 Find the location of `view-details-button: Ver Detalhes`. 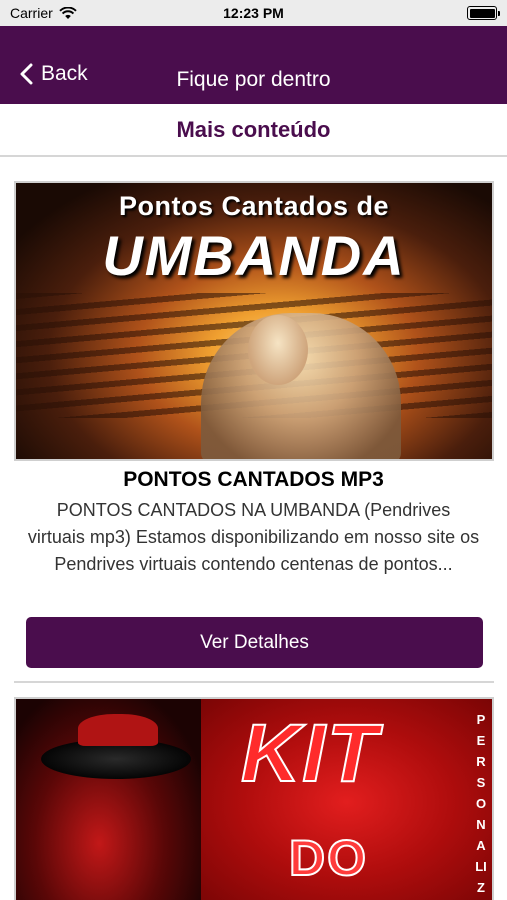

view-details-button: Ver Detalhes is located at coordinates (254, 642).